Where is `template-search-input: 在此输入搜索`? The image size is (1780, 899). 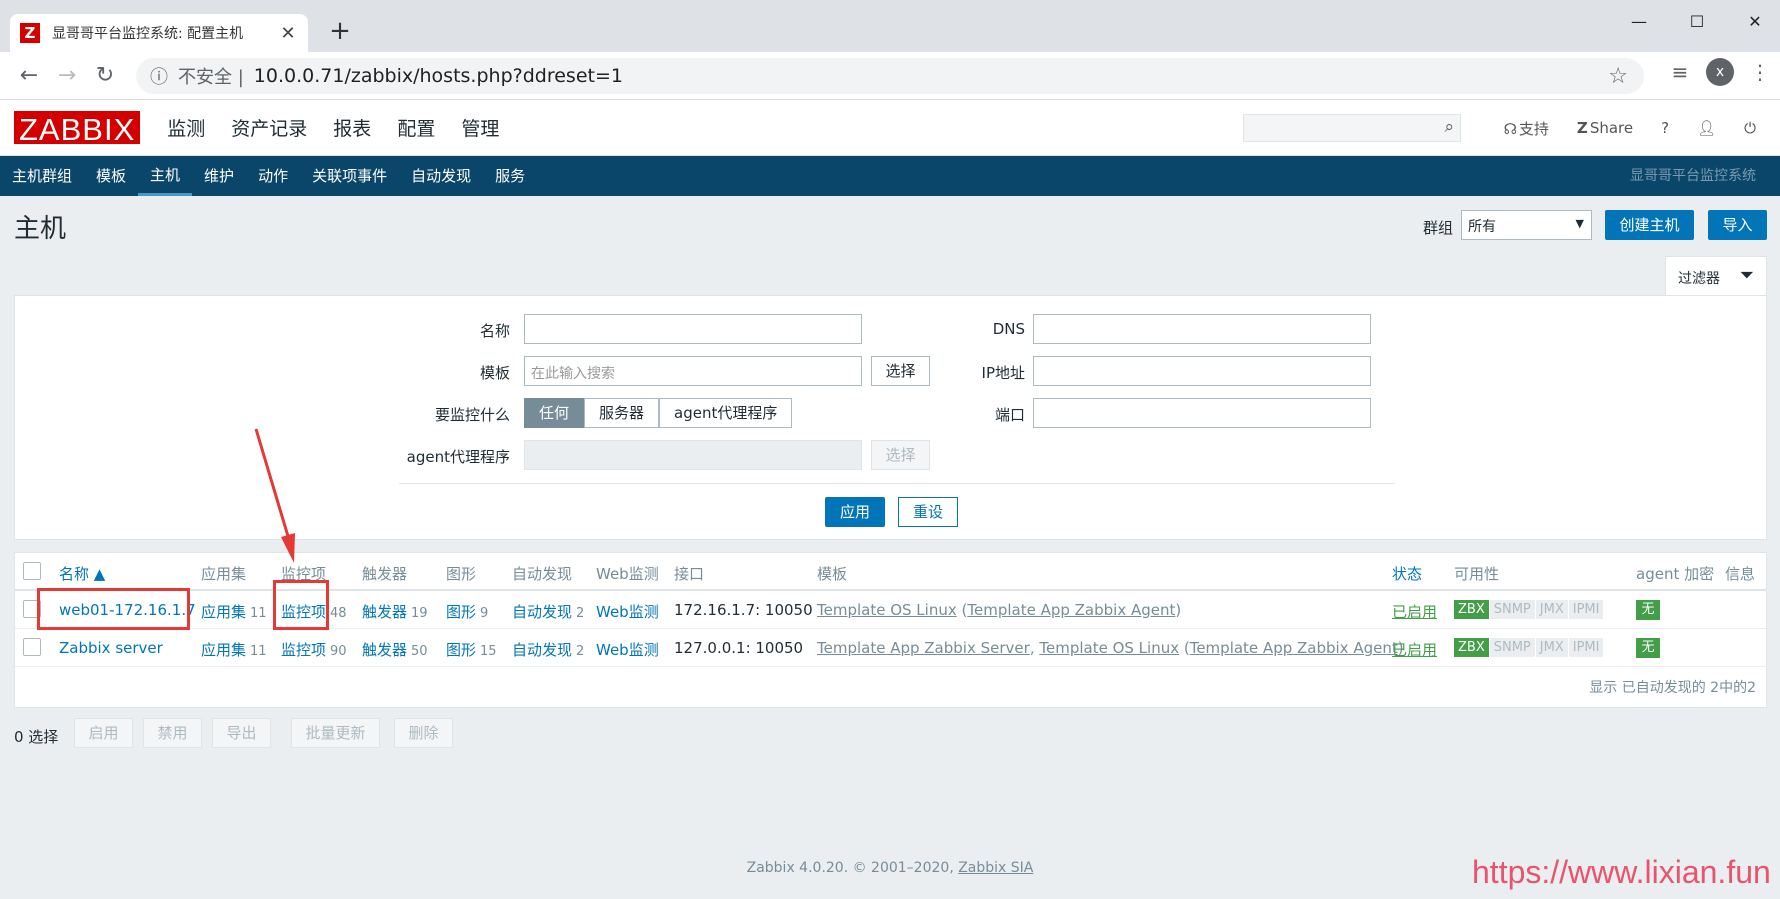
template-search-input: 在此输入搜索 is located at coordinates (693, 371).